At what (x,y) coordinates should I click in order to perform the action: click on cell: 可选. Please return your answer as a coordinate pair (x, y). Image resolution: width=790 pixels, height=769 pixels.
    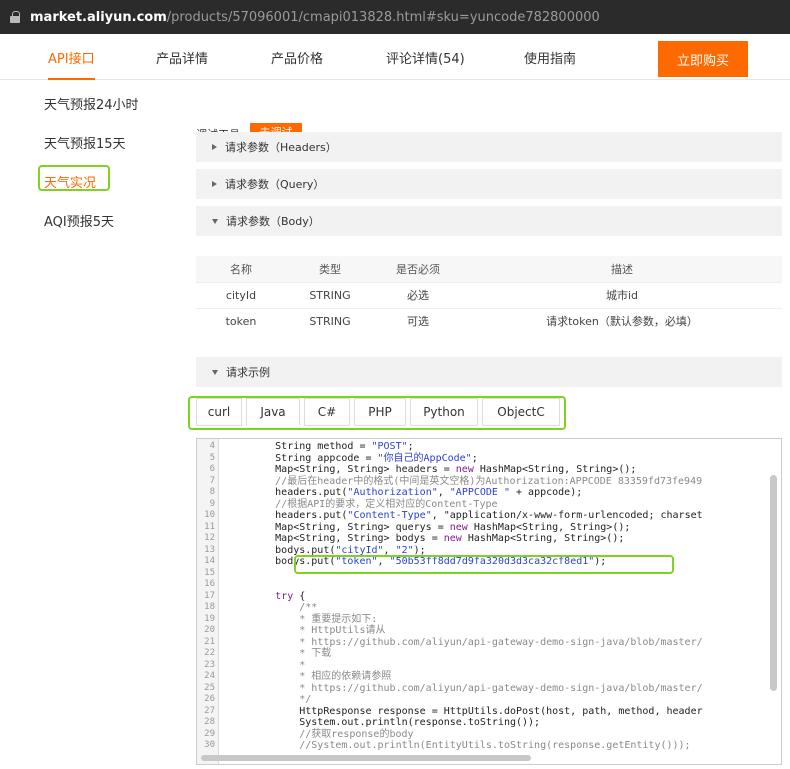
    Looking at the image, I should click on (418, 320).